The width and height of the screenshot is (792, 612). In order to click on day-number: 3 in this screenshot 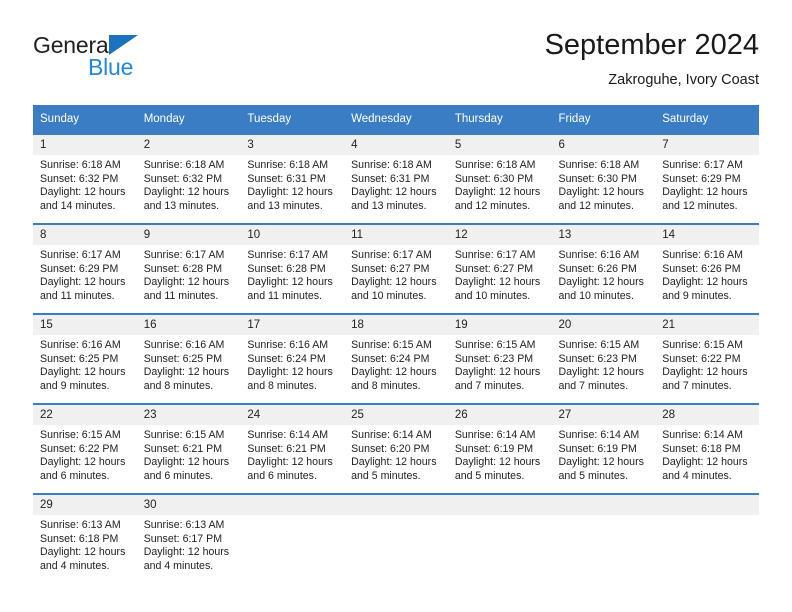, I will do `click(292, 145)`.